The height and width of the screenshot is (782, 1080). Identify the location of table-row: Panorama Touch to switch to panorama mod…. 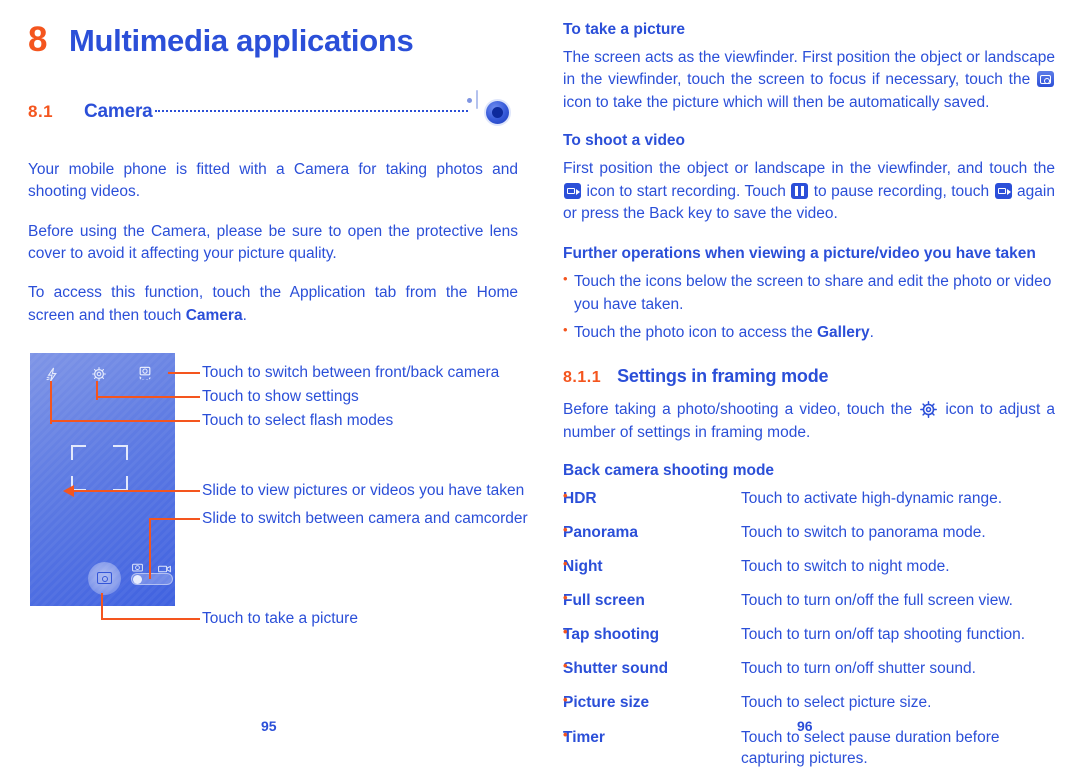
(809, 538).